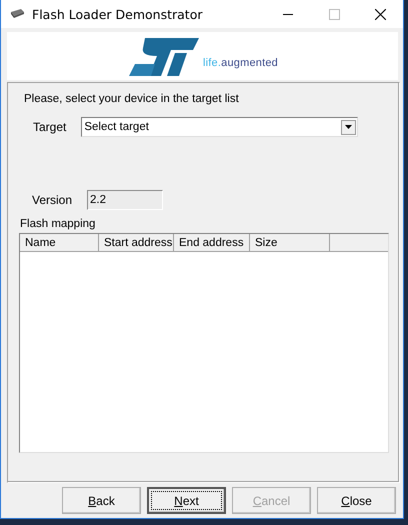  What do you see at coordinates (17, 14) in the screenshot?
I see `chip-icon` at bounding box center [17, 14].